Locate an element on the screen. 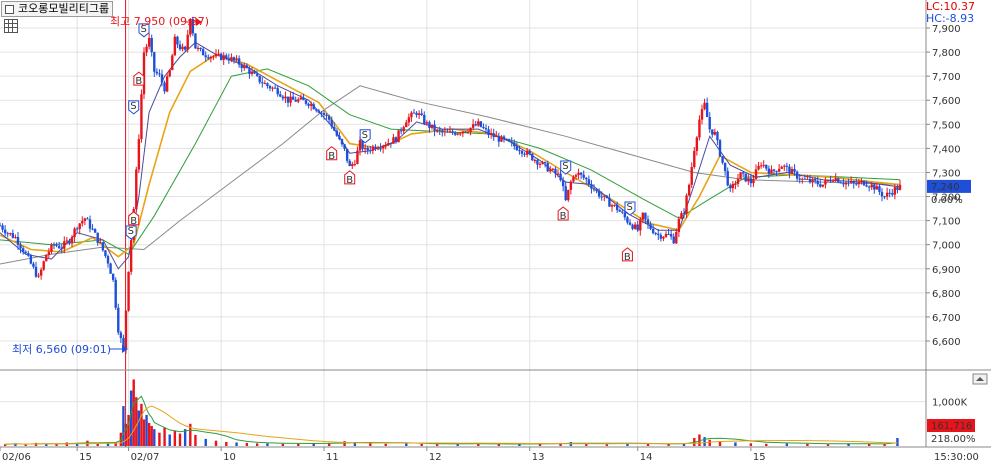 The width and height of the screenshot is (991, 466). low-annotation: 최저 6,560 (09:01) is located at coordinates (70, 349).